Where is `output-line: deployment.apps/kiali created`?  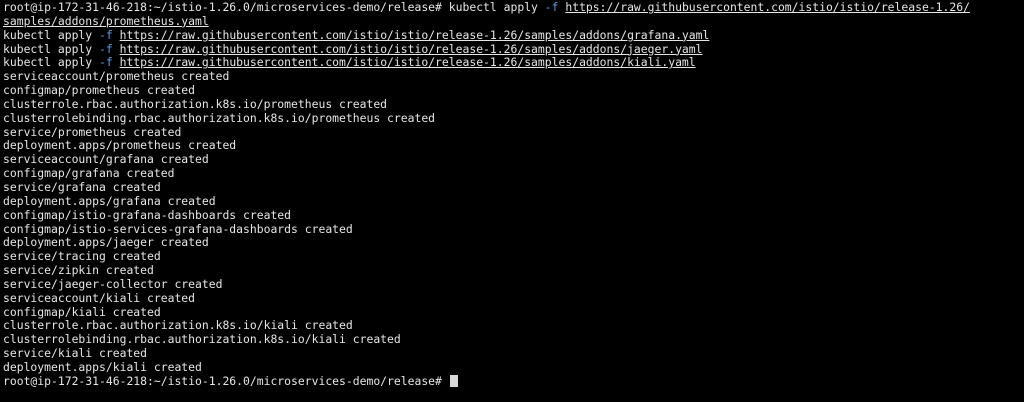 output-line: deployment.apps/kiali created is located at coordinates (102, 366).